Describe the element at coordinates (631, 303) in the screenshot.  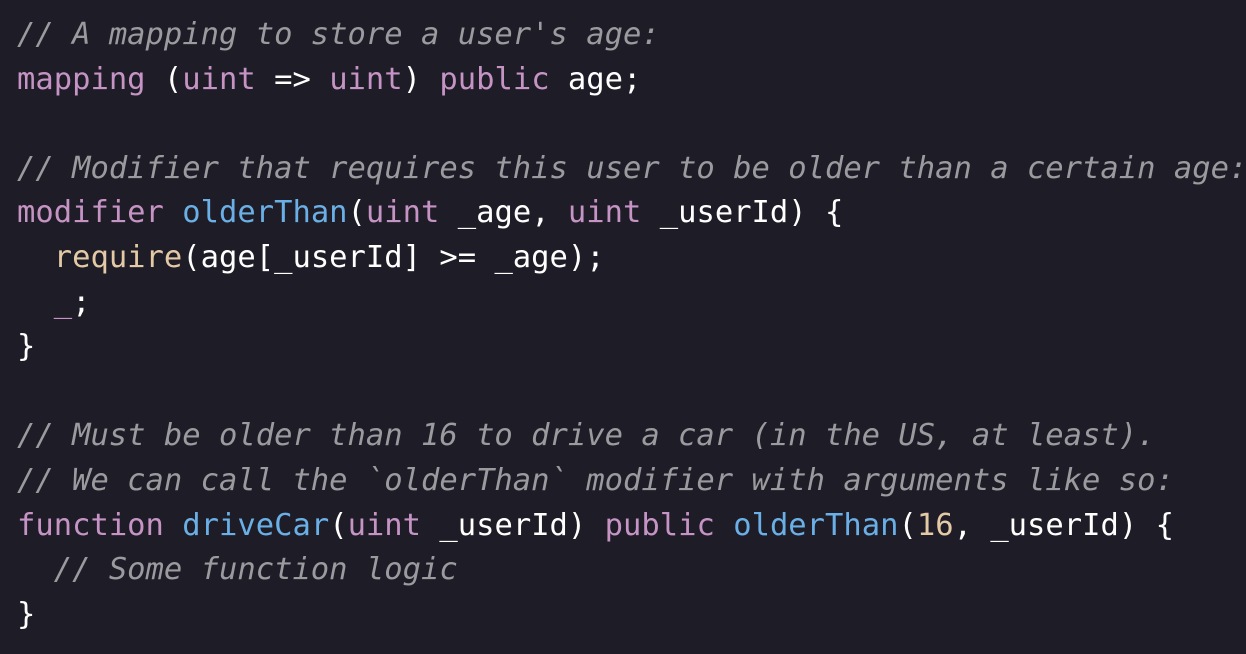
I see `code-line-7: _;` at that location.